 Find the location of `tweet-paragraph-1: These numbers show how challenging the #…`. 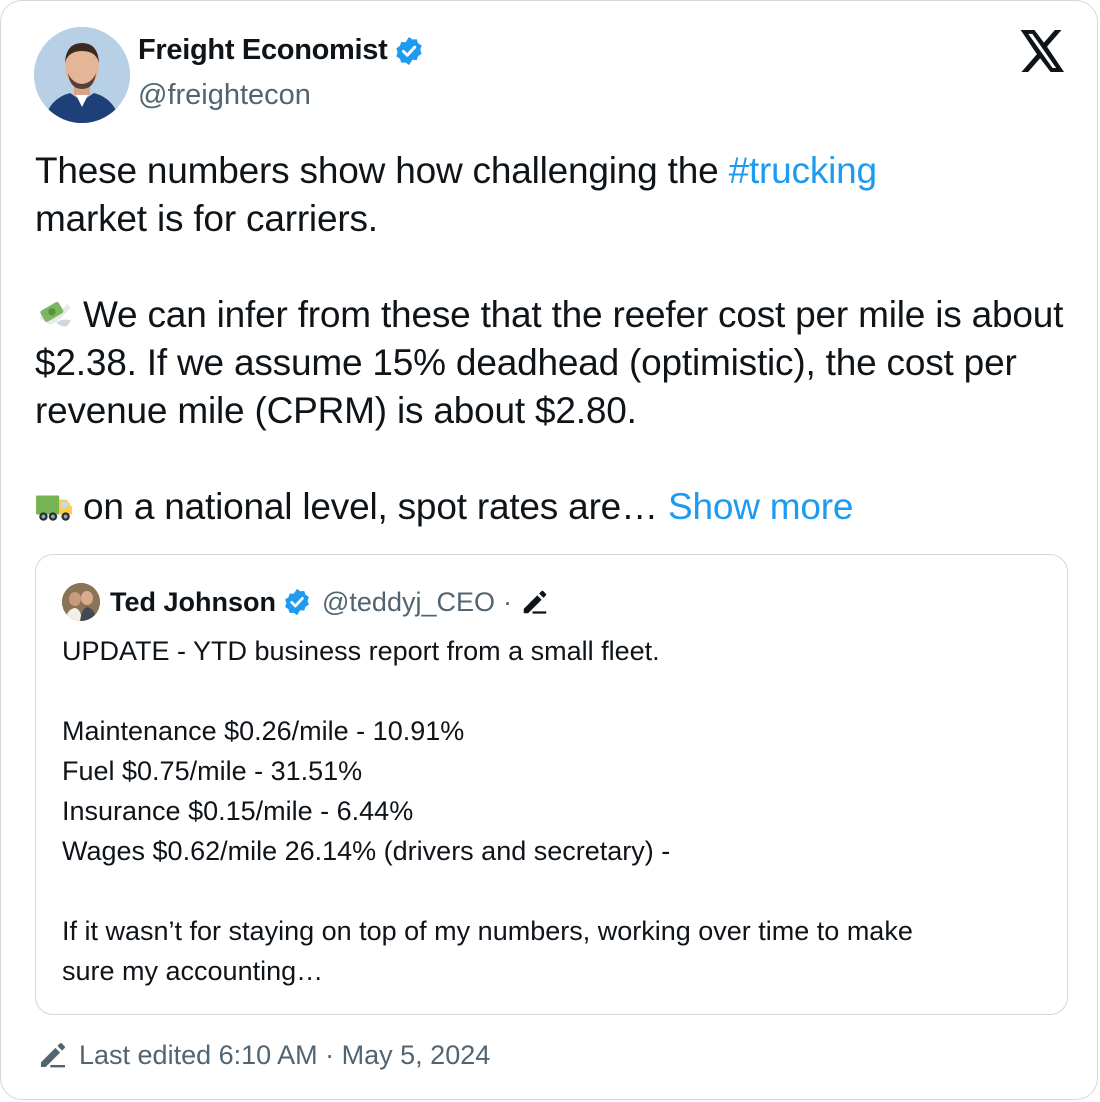

tweet-paragraph-1: These numbers show how challenging the #… is located at coordinates (555, 195).